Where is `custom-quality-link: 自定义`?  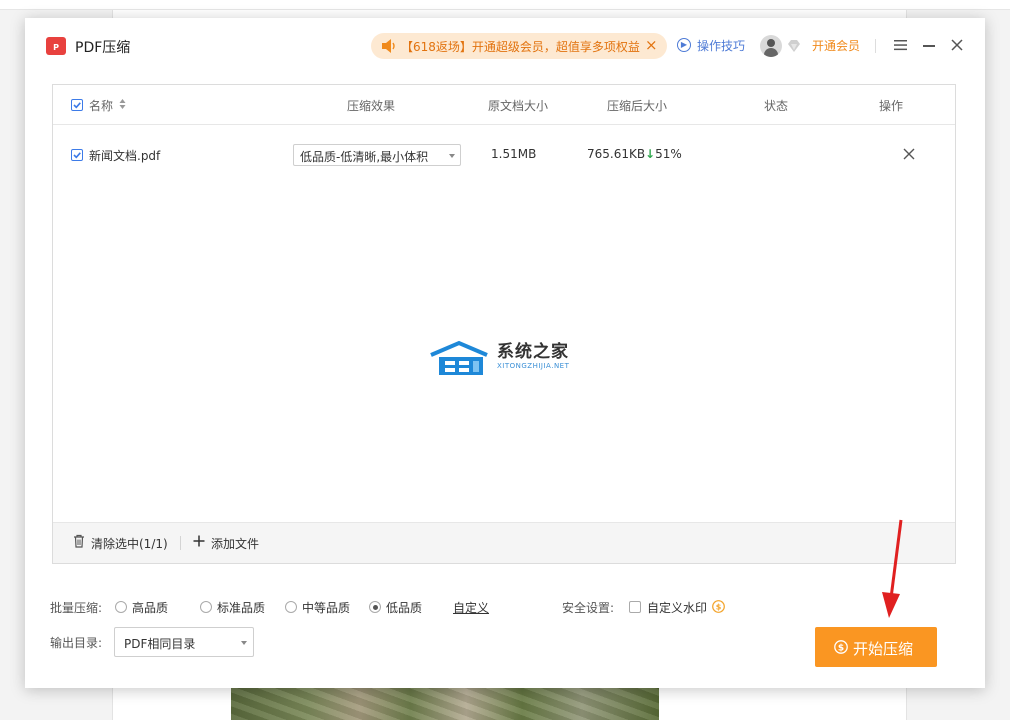 custom-quality-link: 自定义 is located at coordinates (471, 607).